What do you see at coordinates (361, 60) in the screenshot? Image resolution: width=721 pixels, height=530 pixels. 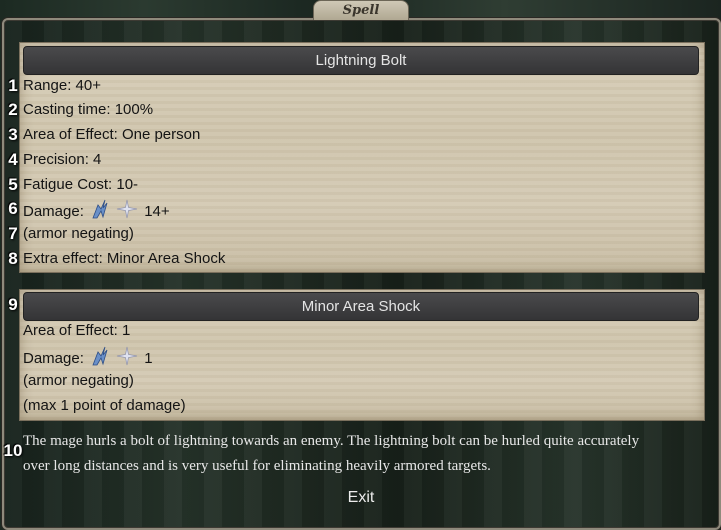 I see `spell-name-header: Lightning Bolt` at bounding box center [361, 60].